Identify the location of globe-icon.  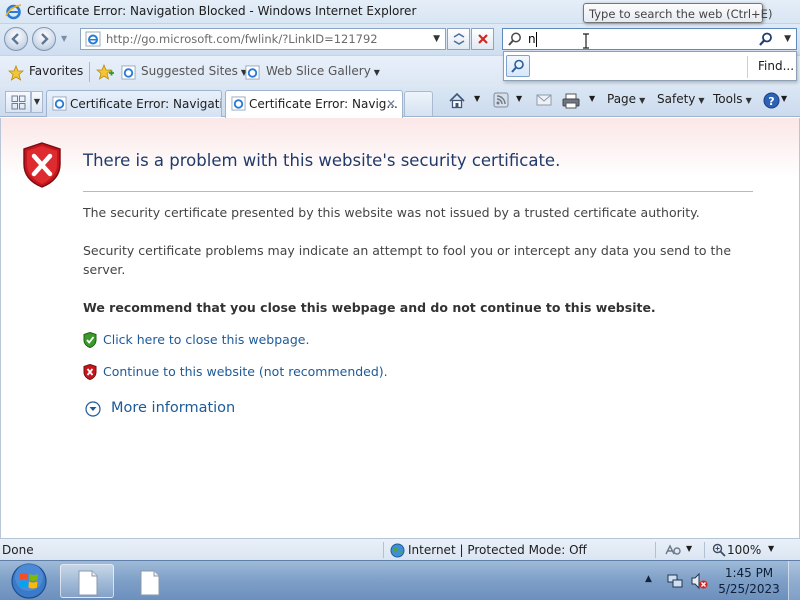
(397, 550).